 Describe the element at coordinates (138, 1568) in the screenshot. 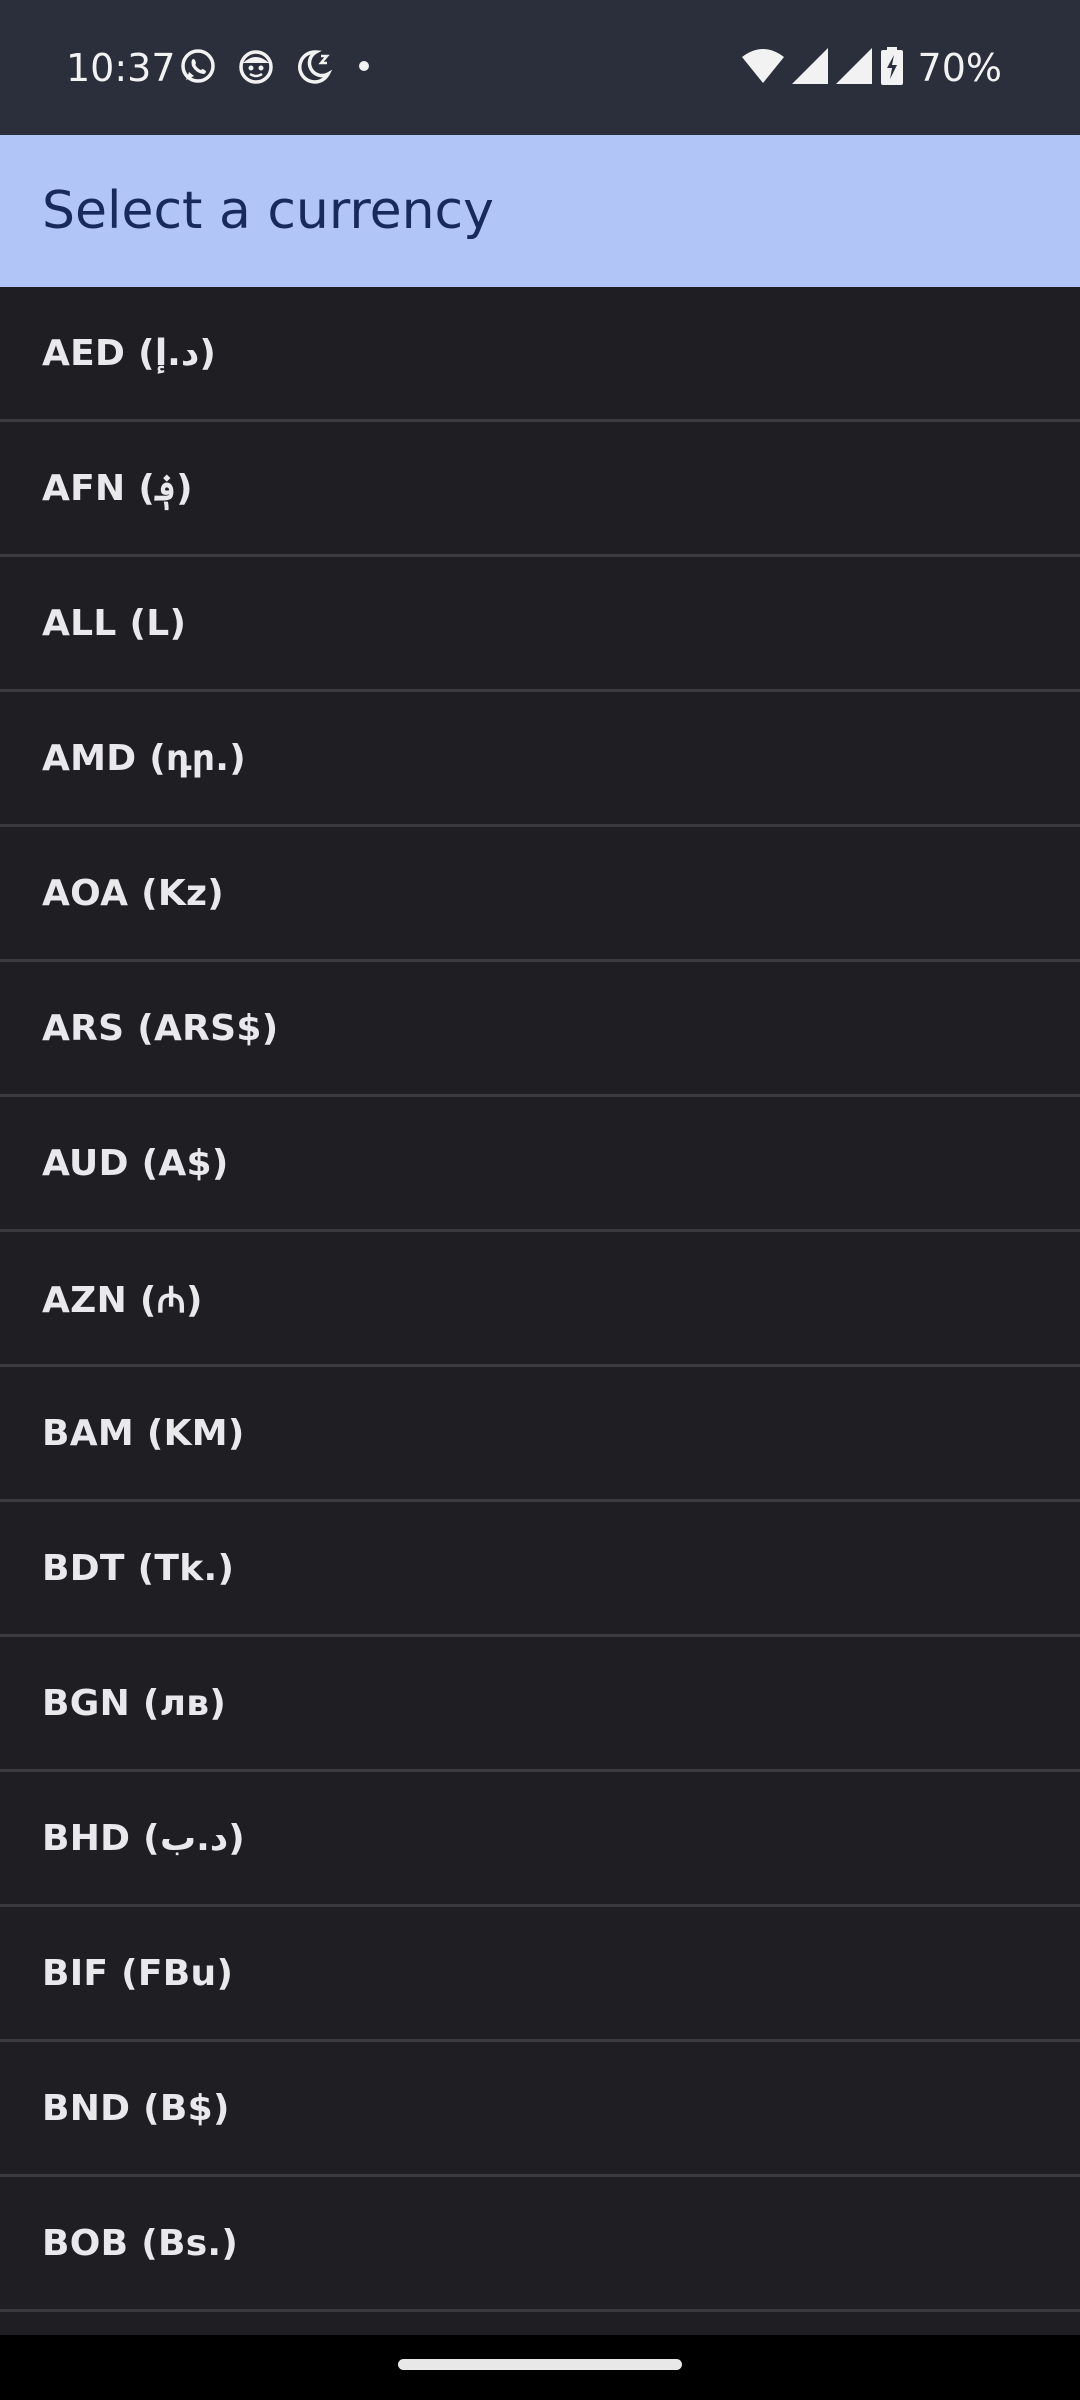

I see `currency-label: BDT (Tk.)` at that location.